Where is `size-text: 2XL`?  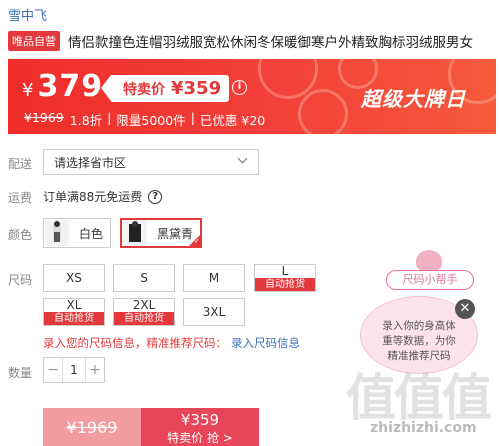 size-text: 2XL is located at coordinates (144, 305).